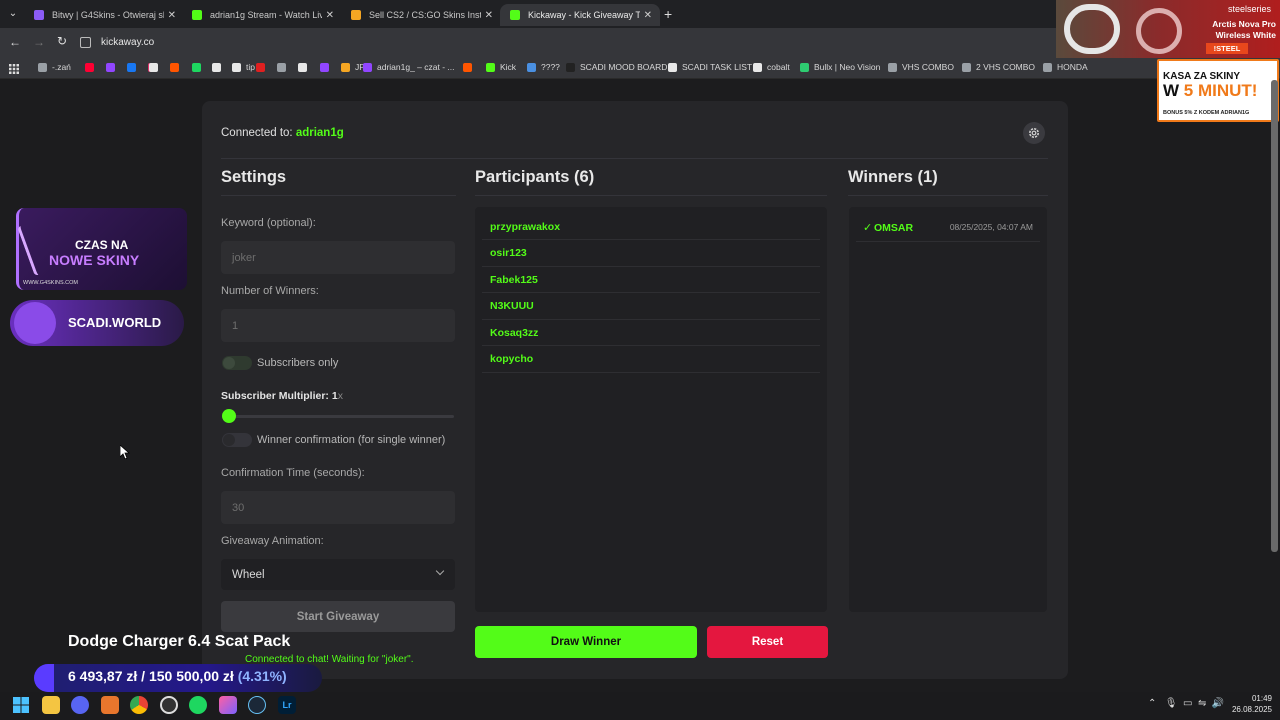 Image resolution: width=1280 pixels, height=720 pixels. Describe the element at coordinates (338, 574) in the screenshot. I see `animation-select: Wheel` at that location.